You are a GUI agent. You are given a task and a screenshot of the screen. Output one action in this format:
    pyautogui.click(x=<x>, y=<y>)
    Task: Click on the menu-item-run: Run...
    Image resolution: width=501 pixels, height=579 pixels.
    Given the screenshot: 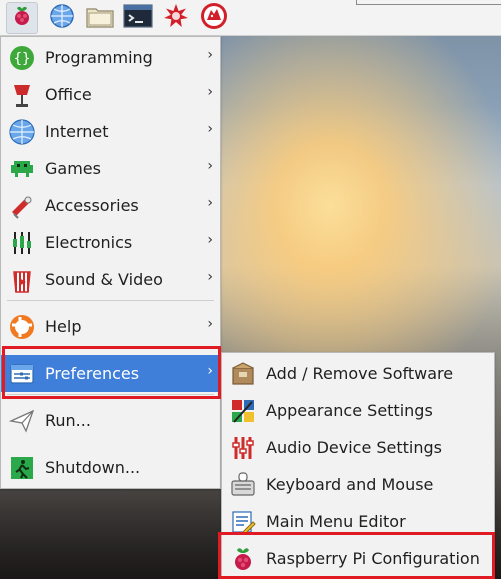 What is the action you would take?
    pyautogui.click(x=110, y=420)
    